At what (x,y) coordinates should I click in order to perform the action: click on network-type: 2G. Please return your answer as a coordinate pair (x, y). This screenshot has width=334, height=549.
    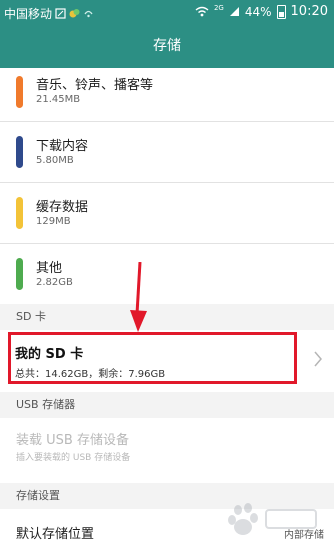
    Looking at the image, I should click on (218, 7).